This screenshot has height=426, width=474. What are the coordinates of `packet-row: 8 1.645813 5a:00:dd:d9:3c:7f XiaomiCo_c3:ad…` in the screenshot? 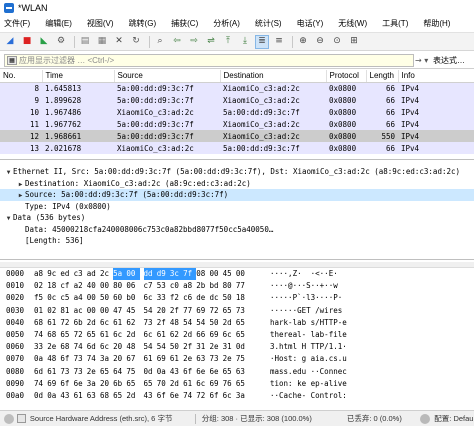 It's located at (237, 88).